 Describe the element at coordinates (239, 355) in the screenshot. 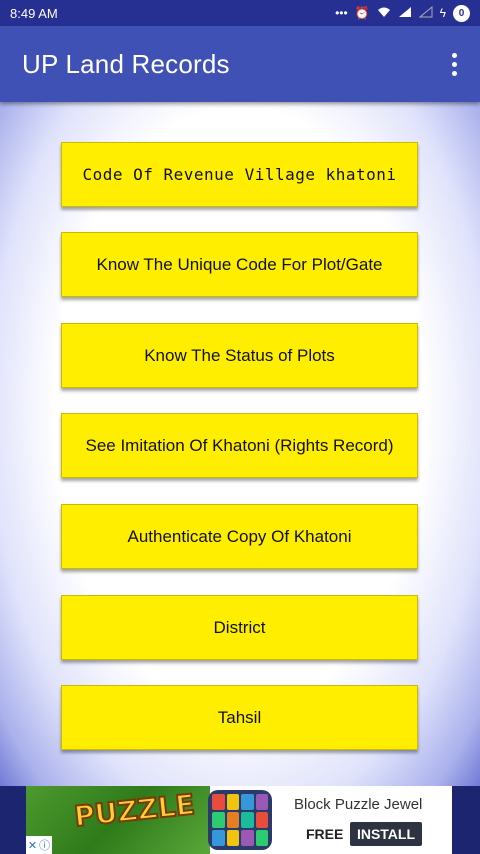

I see `status-of-plots-button: Know The Status of Plots` at that location.